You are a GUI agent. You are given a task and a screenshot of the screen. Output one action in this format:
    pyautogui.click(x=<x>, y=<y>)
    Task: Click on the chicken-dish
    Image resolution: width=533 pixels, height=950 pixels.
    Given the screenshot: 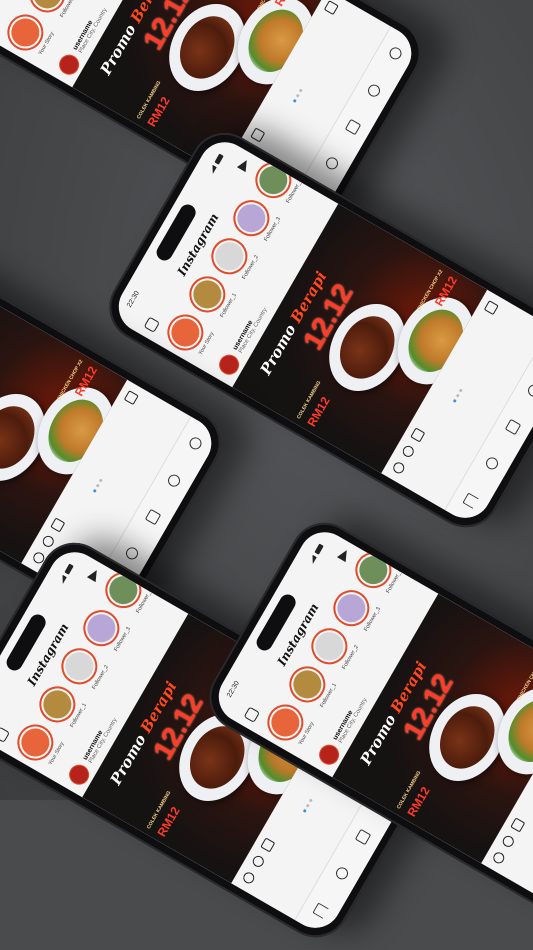 What is the action you would take?
    pyautogui.click(x=515, y=731)
    